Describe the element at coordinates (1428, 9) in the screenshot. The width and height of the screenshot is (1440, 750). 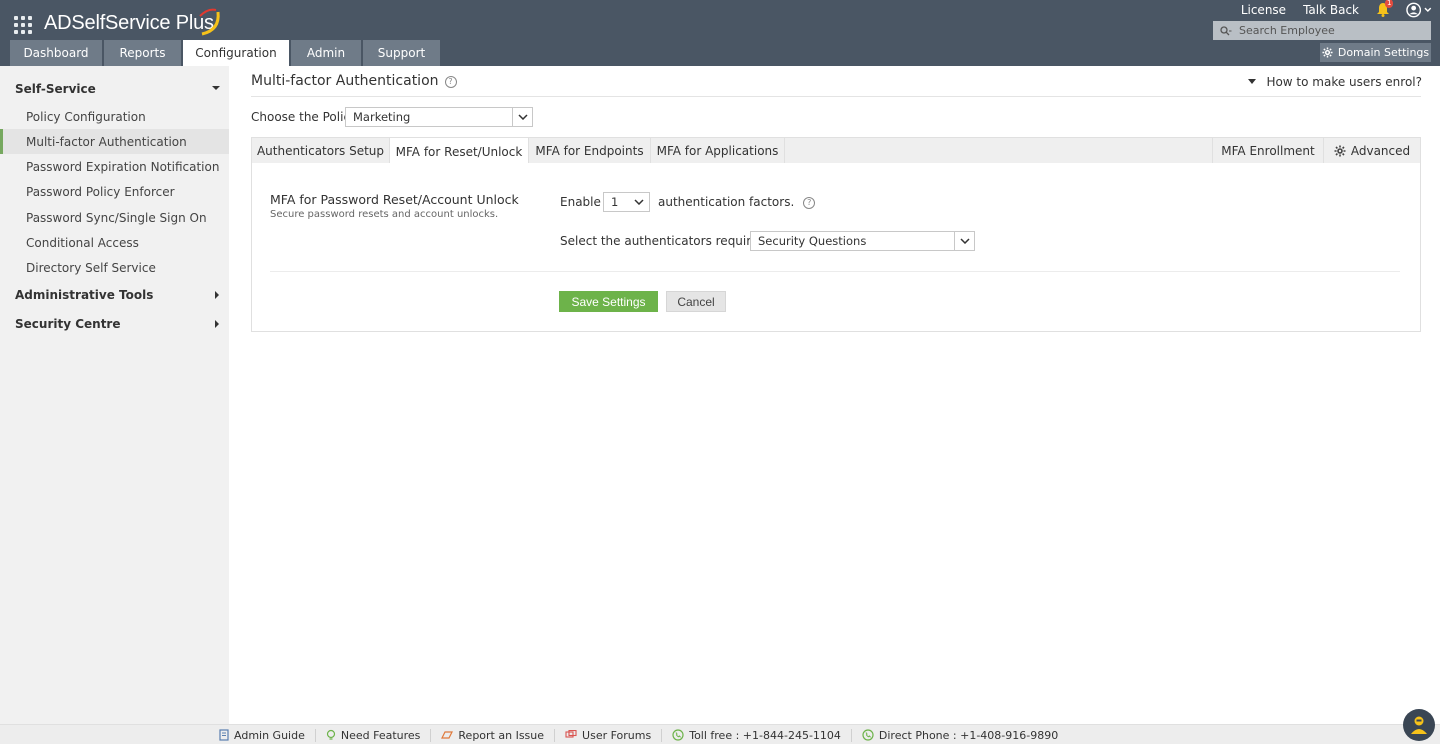
I see `user-menu-chevron-icon` at that location.